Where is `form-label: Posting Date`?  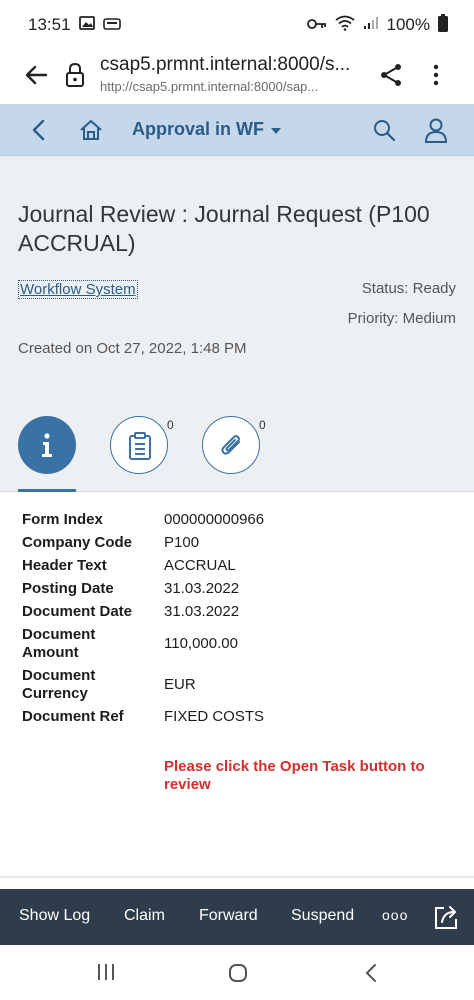 form-label: Posting Date is located at coordinates (68, 588).